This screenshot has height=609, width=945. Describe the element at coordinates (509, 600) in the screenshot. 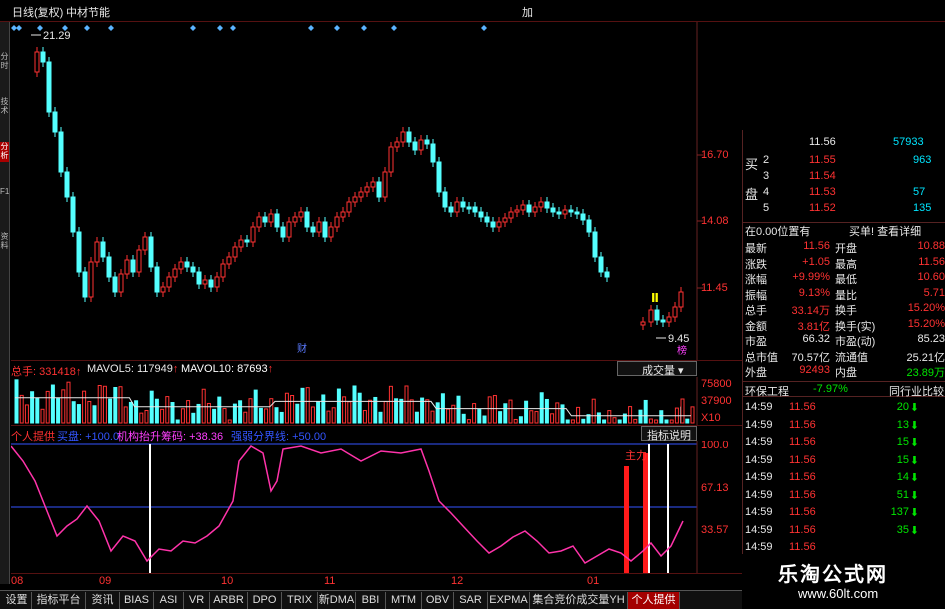

I see `indicator-tab: EXPMA` at that location.